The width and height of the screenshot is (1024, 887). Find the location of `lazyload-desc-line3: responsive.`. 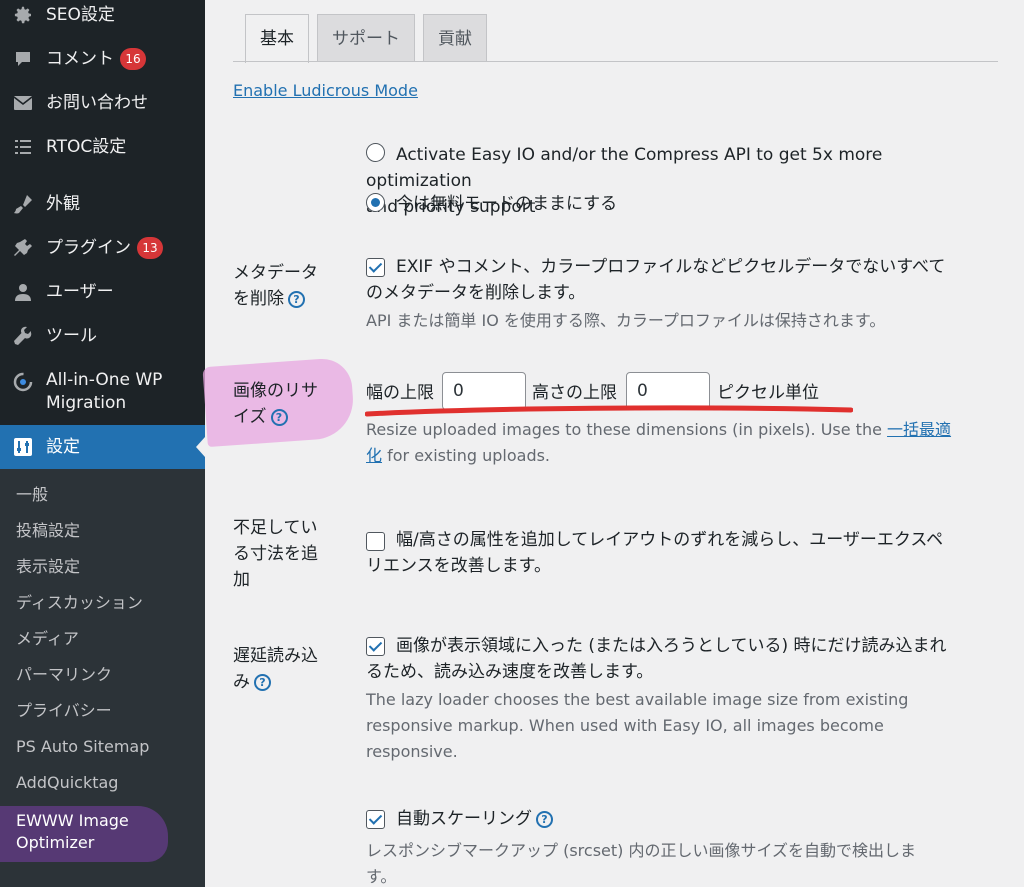

lazyload-desc-line3: responsive. is located at coordinates (412, 751).